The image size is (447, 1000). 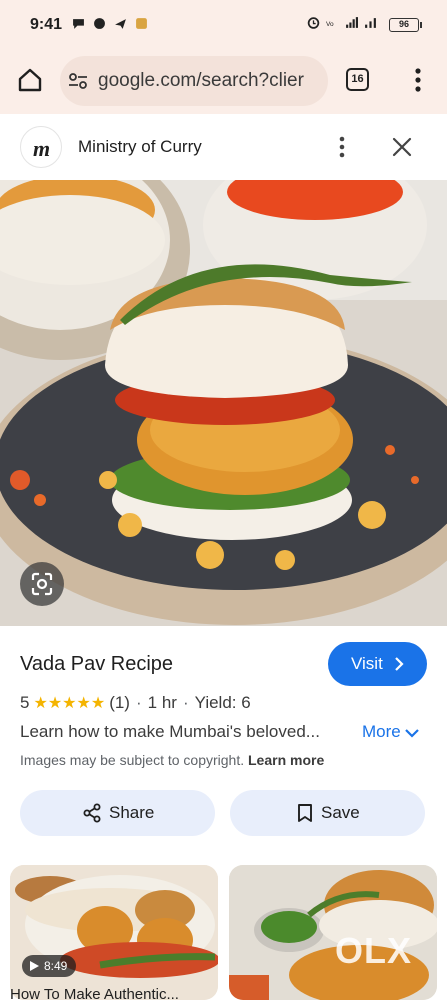 What do you see at coordinates (96, 664) in the screenshot?
I see `recipe-title: Vada Pav Recipe` at bounding box center [96, 664].